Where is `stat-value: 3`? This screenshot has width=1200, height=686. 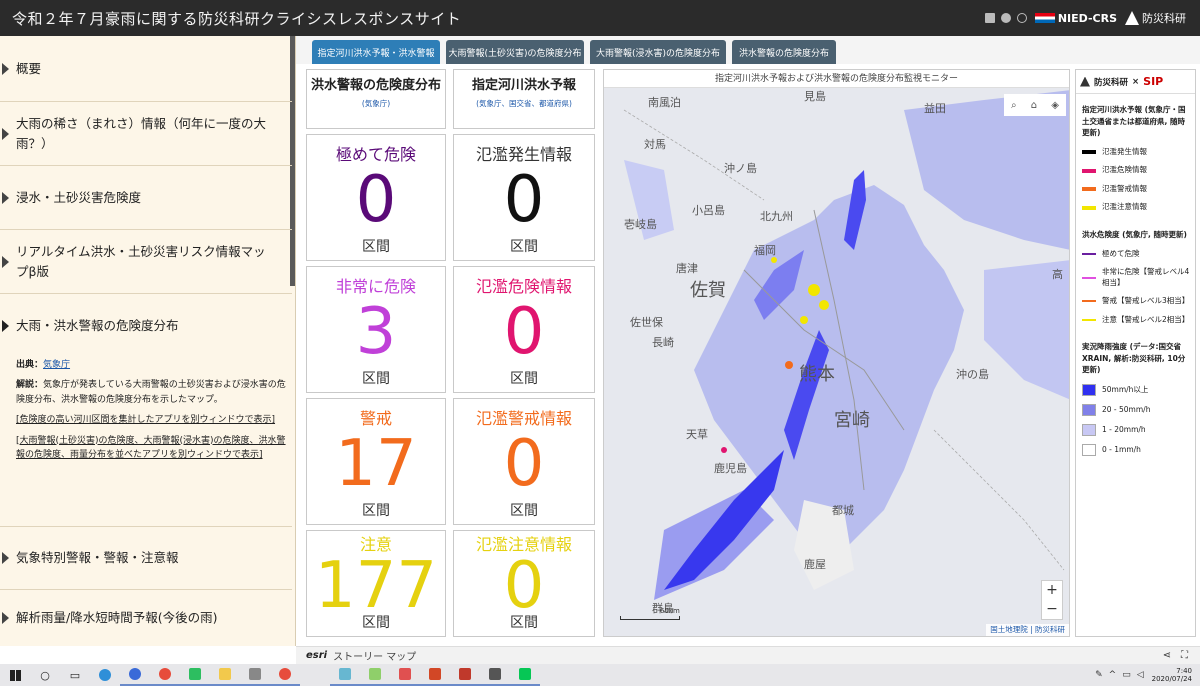 stat-value: 3 is located at coordinates (376, 332).